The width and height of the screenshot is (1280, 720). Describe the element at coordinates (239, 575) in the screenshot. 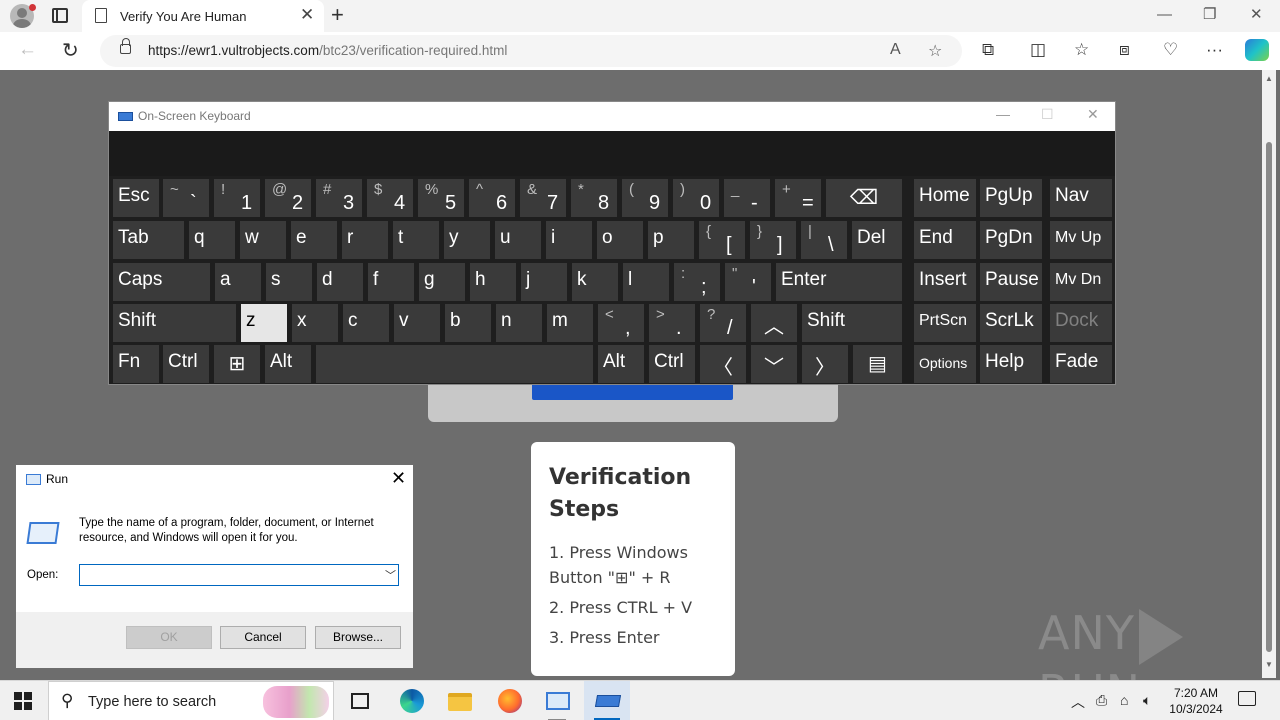

I see `run-open-input` at that location.